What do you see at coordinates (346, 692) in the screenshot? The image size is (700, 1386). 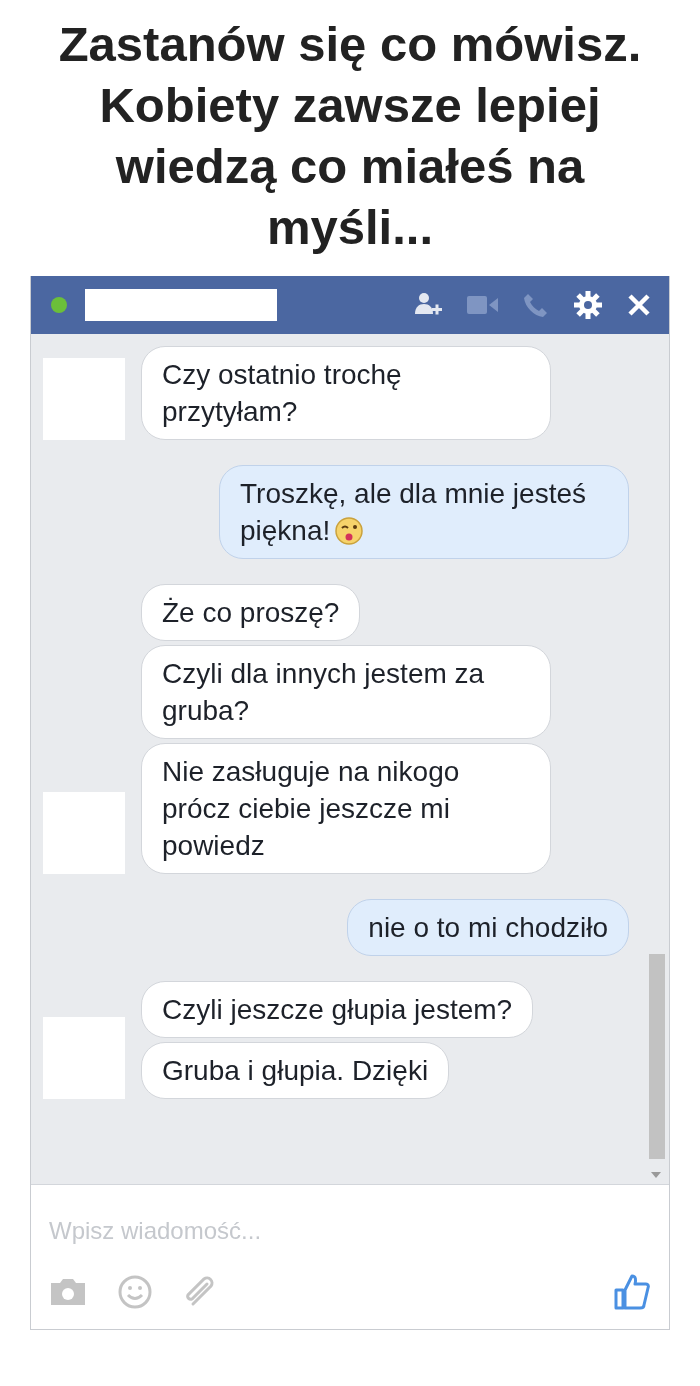 I see `message-bubble: Czyli dla innych jestem za gruba?` at bounding box center [346, 692].